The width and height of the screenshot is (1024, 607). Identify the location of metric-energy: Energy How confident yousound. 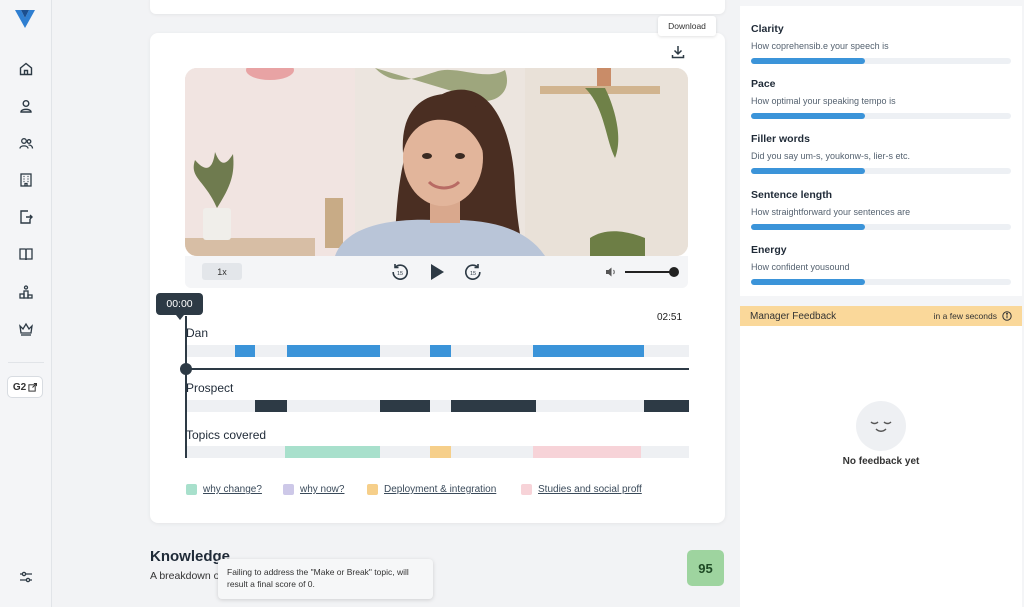
(881, 264).